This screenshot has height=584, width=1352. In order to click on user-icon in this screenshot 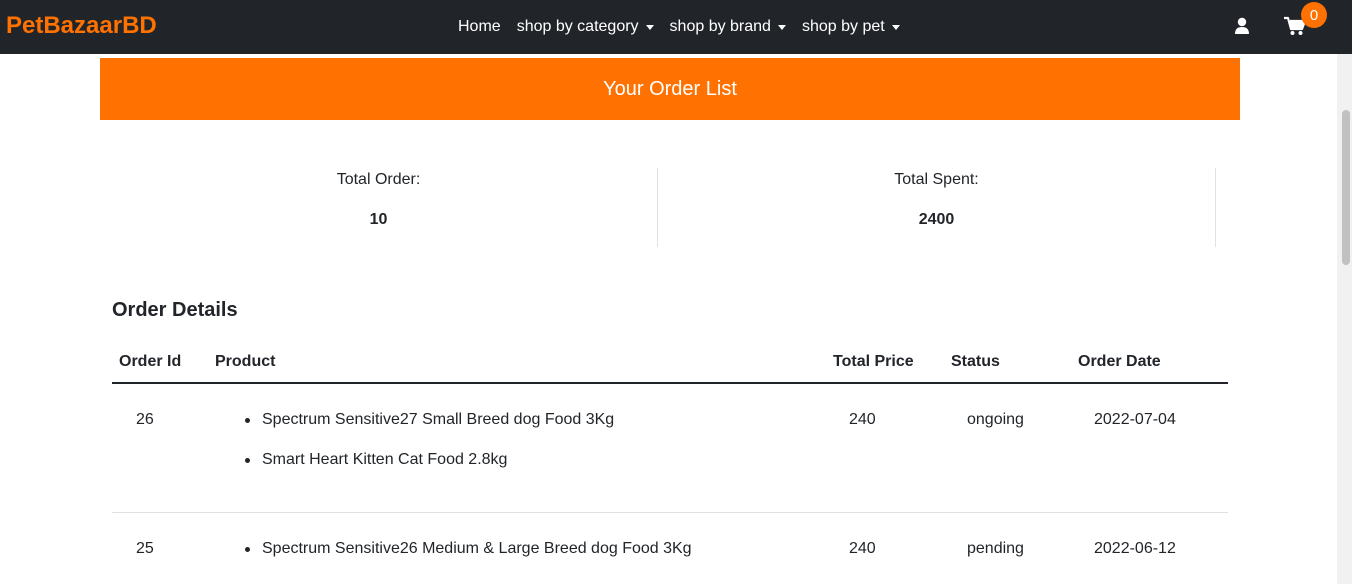, I will do `click(1242, 26)`.